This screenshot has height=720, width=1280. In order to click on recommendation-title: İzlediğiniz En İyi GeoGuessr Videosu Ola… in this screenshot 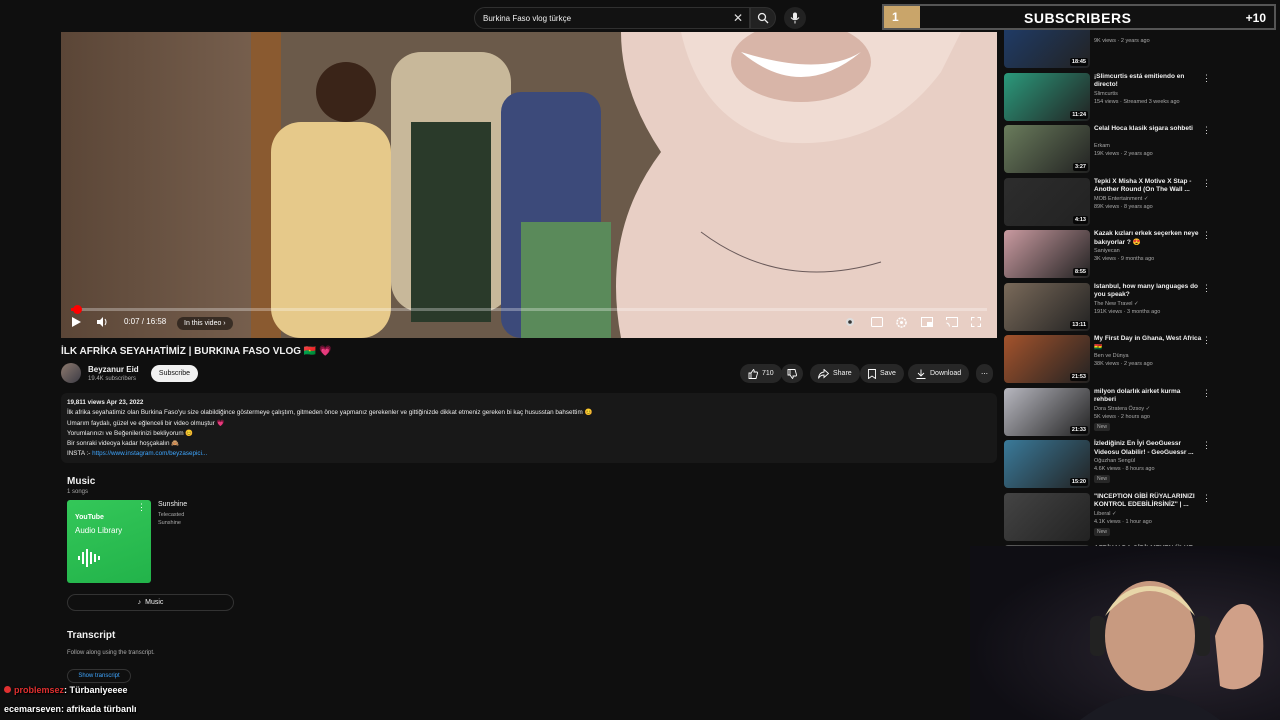, I will do `click(1149, 448)`.